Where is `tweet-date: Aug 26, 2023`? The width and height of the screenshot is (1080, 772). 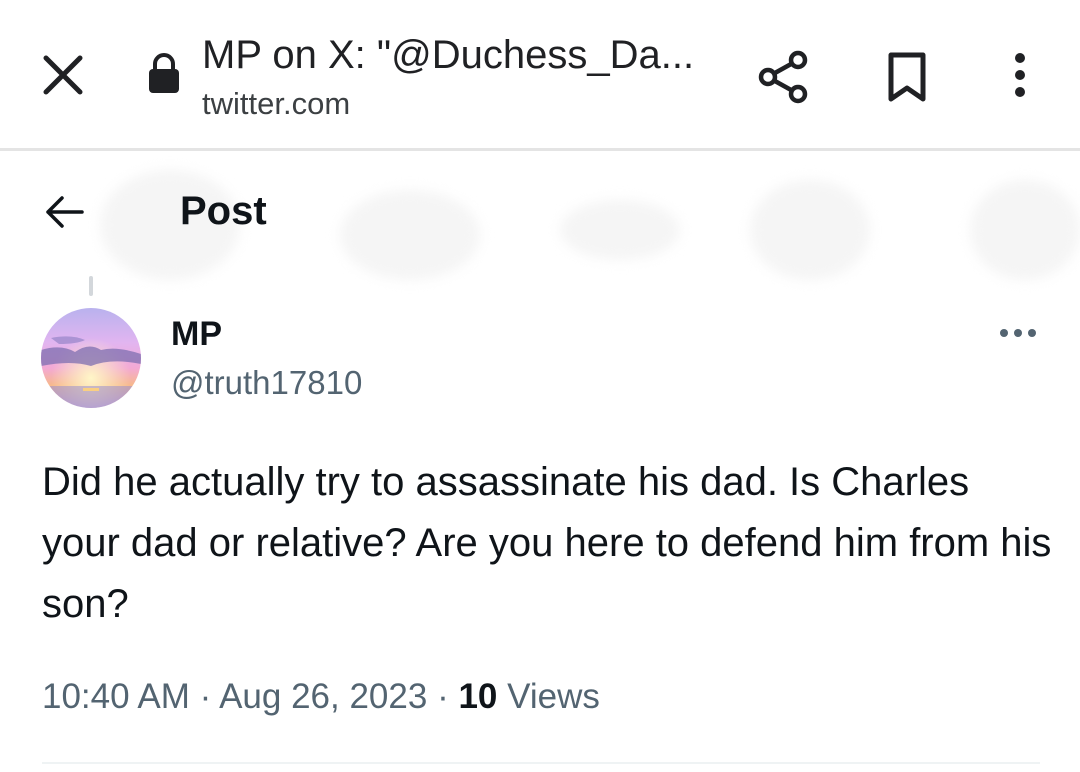
tweet-date: Aug 26, 2023 is located at coordinates (323, 696).